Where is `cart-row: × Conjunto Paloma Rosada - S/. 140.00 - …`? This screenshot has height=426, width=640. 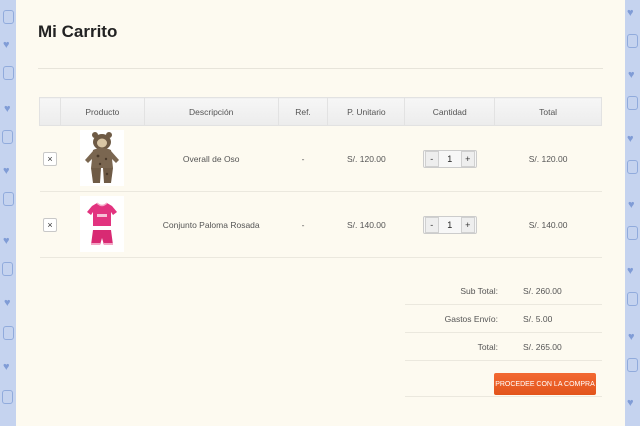 cart-row: × Conjunto Paloma Rosada - S/. 140.00 - … is located at coordinates (320, 224).